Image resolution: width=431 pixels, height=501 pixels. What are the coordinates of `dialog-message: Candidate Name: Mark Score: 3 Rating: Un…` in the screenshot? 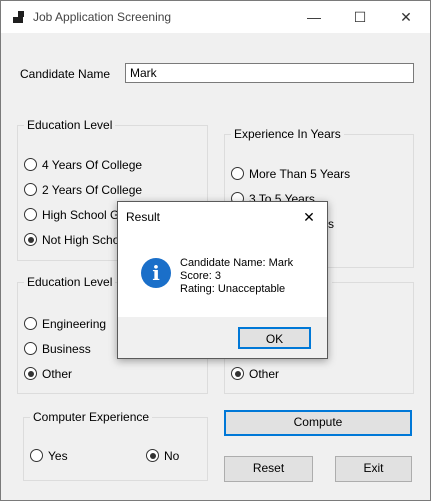 It's located at (236, 276).